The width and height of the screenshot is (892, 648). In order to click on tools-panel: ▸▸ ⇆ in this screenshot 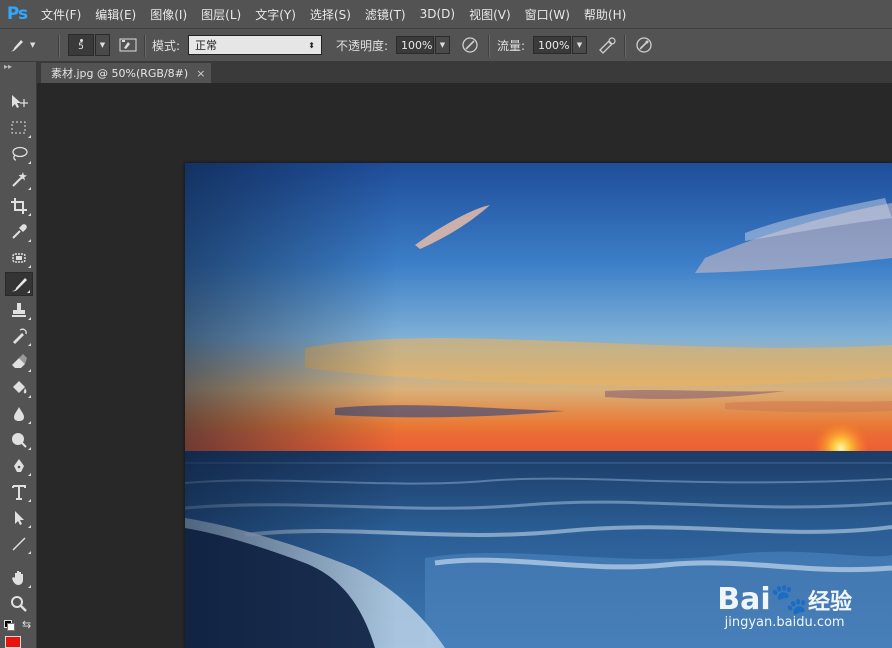, I will do `click(18, 355)`.